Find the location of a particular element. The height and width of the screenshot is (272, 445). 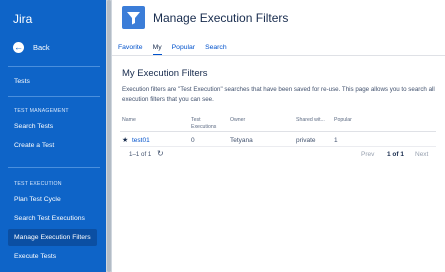

star-icon: ★ is located at coordinates (125, 140).